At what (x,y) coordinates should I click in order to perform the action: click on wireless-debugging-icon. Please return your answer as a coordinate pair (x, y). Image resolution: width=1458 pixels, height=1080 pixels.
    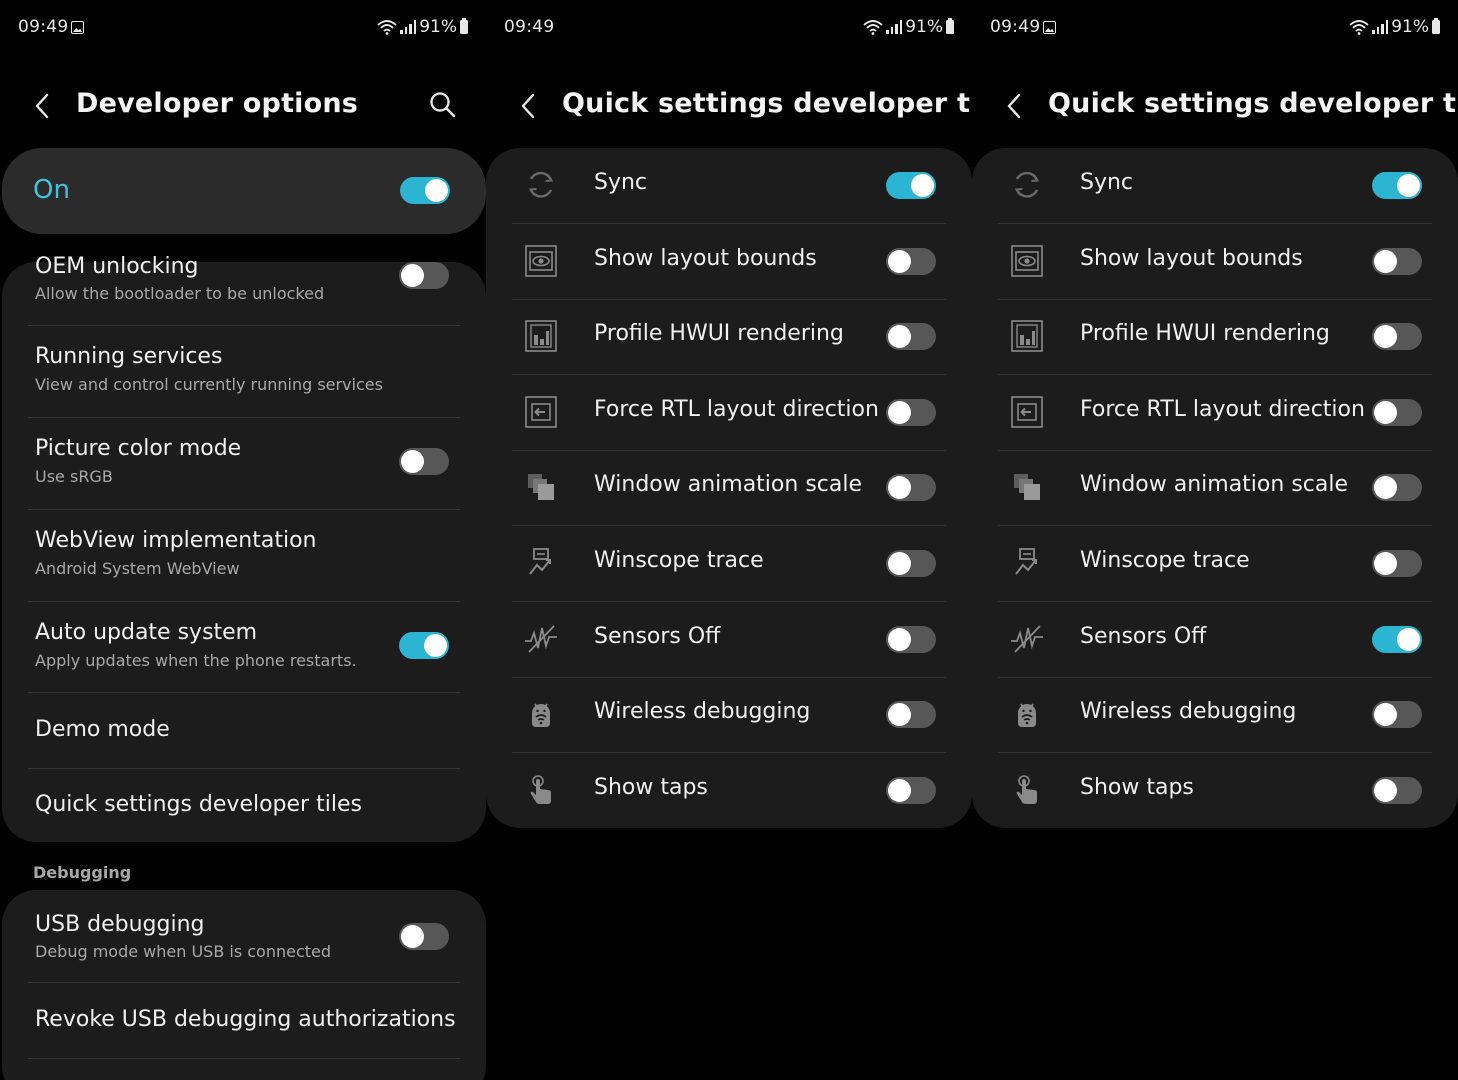
    Looking at the image, I should click on (541, 714).